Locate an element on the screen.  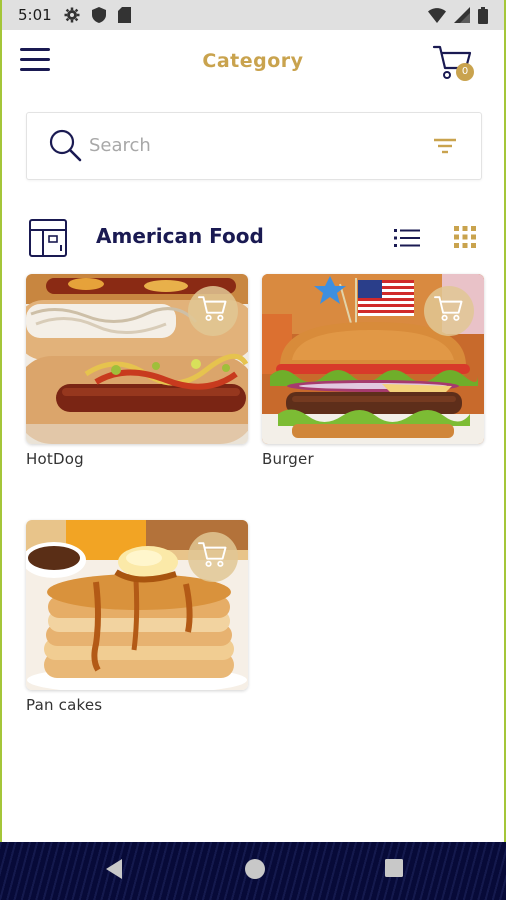
status-bar: 5:01 is located at coordinates (253, 15).